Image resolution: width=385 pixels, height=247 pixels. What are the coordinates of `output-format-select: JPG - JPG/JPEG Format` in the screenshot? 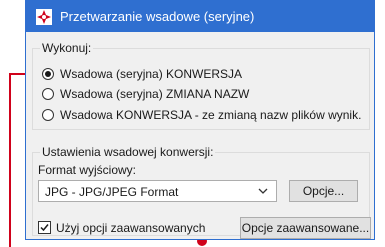 It's located at (157, 191).